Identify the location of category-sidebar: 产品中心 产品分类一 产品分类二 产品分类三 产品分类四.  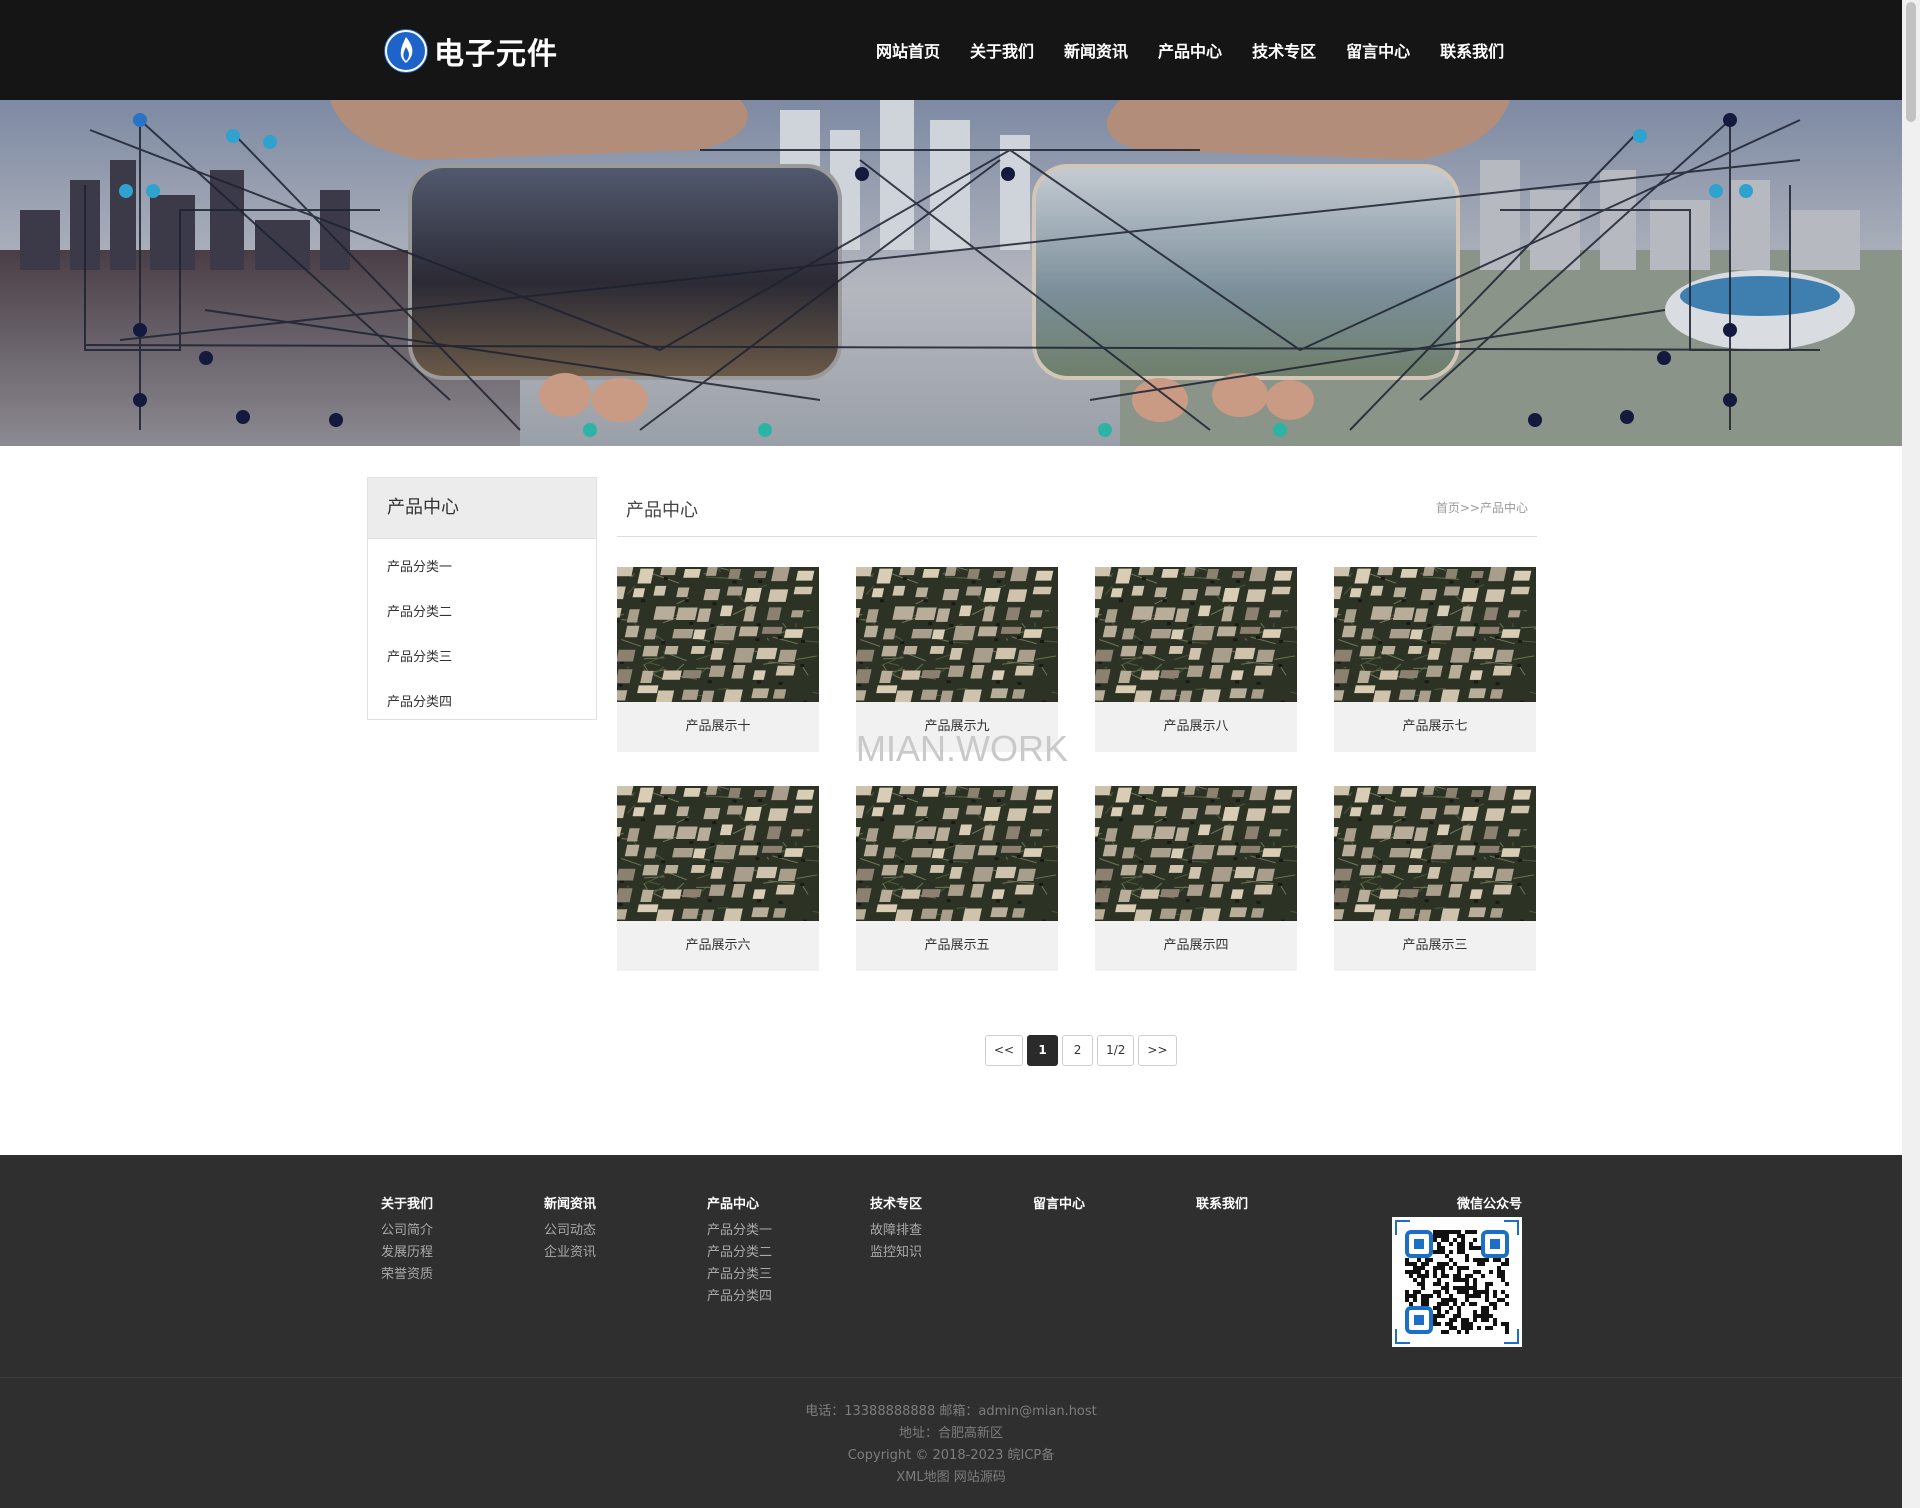
(482, 598).